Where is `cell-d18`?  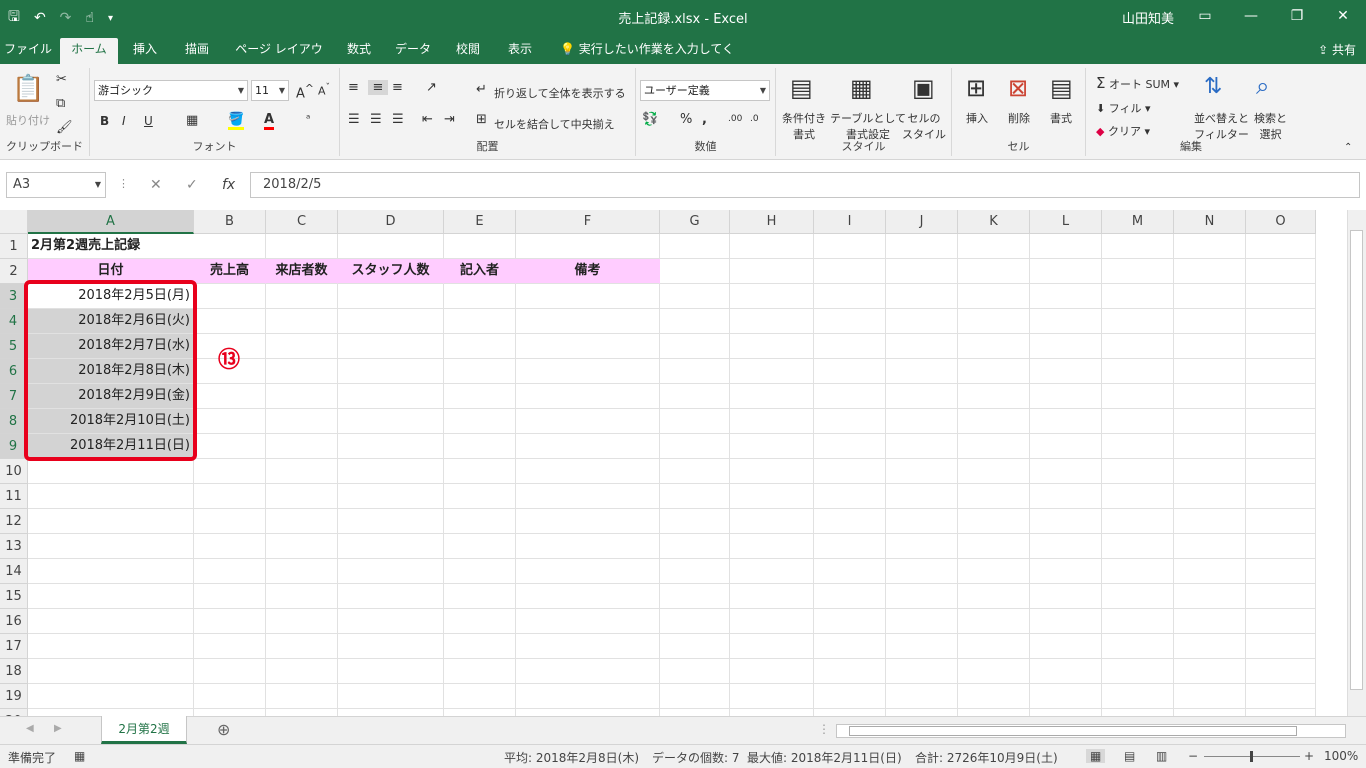
cell-d18 is located at coordinates (391, 671).